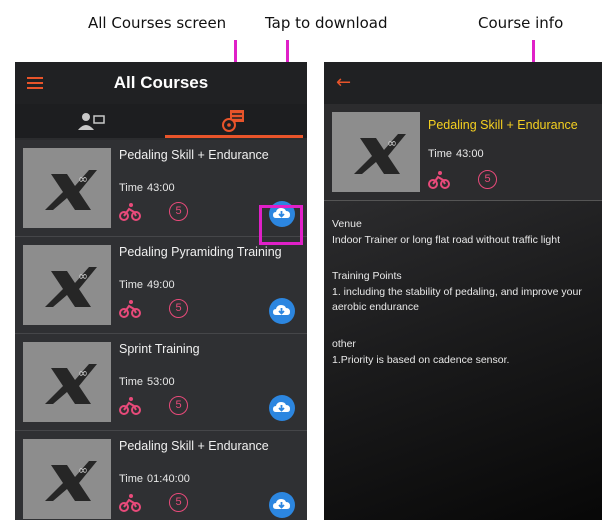 This screenshot has height=520, width=602. What do you see at coordinates (234, 136) in the screenshot?
I see `active-tab-indicator` at bounding box center [234, 136].